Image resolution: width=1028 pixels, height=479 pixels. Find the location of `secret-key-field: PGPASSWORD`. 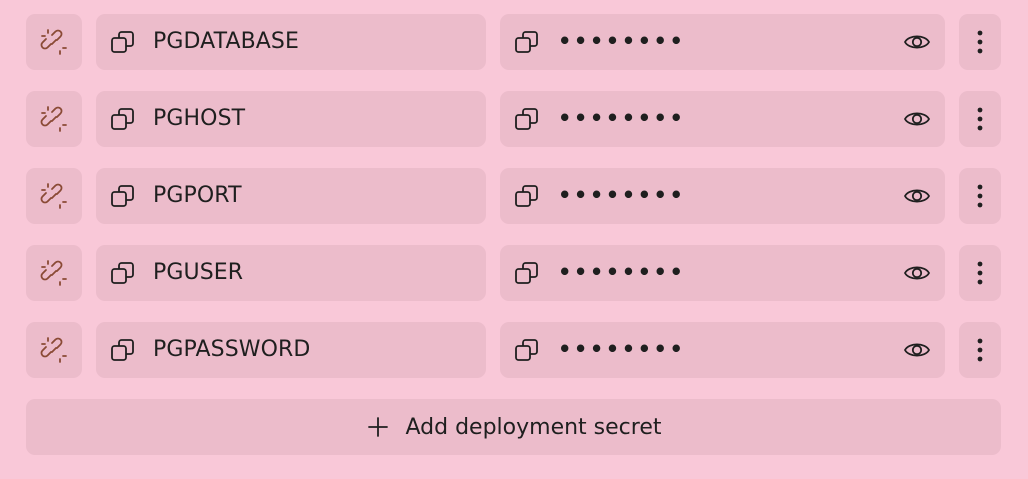

secret-key-field: PGPASSWORD is located at coordinates (291, 350).